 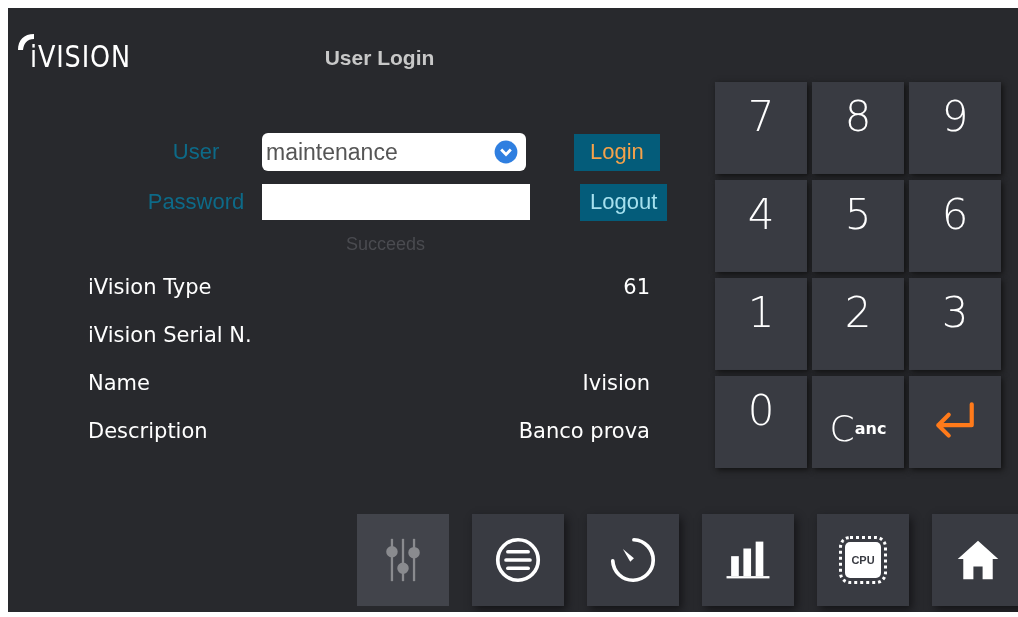 What do you see at coordinates (379, 58) in the screenshot?
I see `page-title: User Login` at bounding box center [379, 58].